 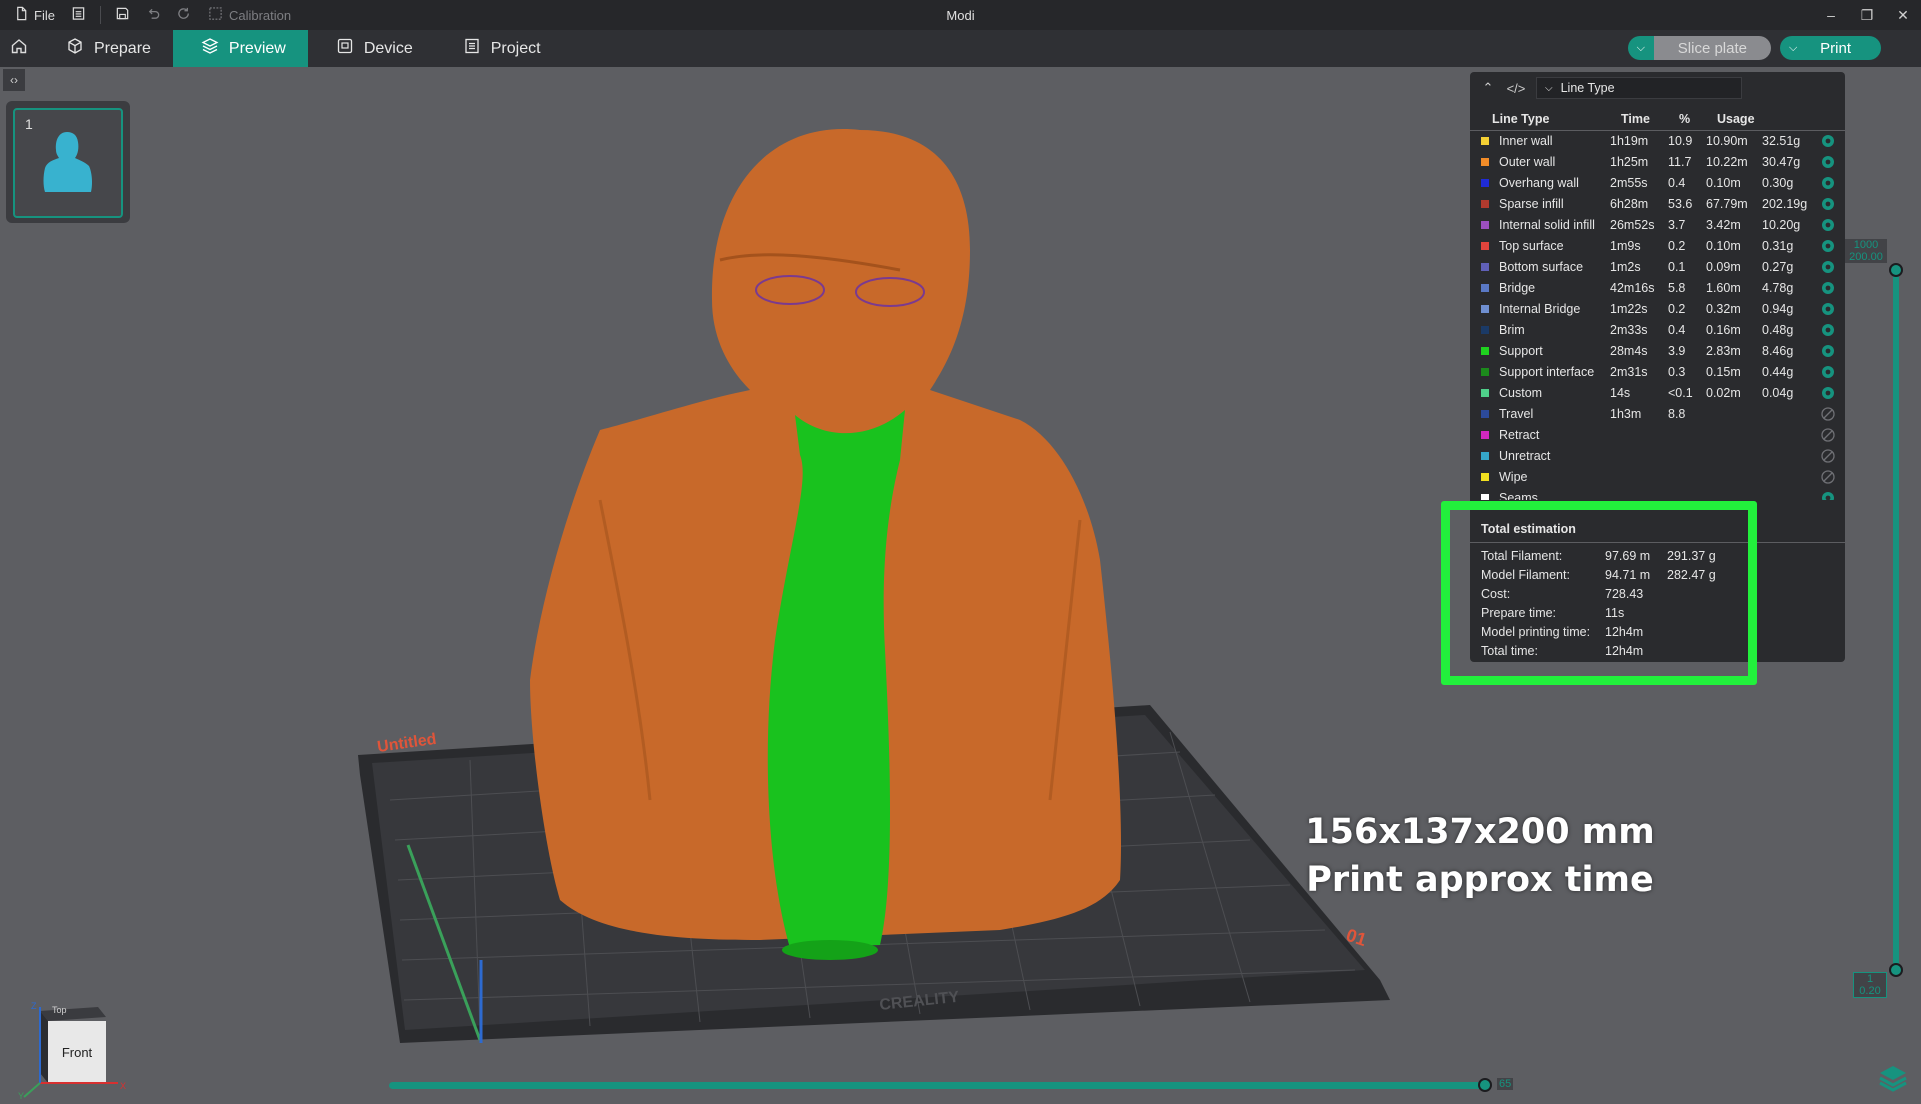 What do you see at coordinates (1639, 88) in the screenshot?
I see `view-type-dropdown: ⌵ Line Type` at bounding box center [1639, 88].